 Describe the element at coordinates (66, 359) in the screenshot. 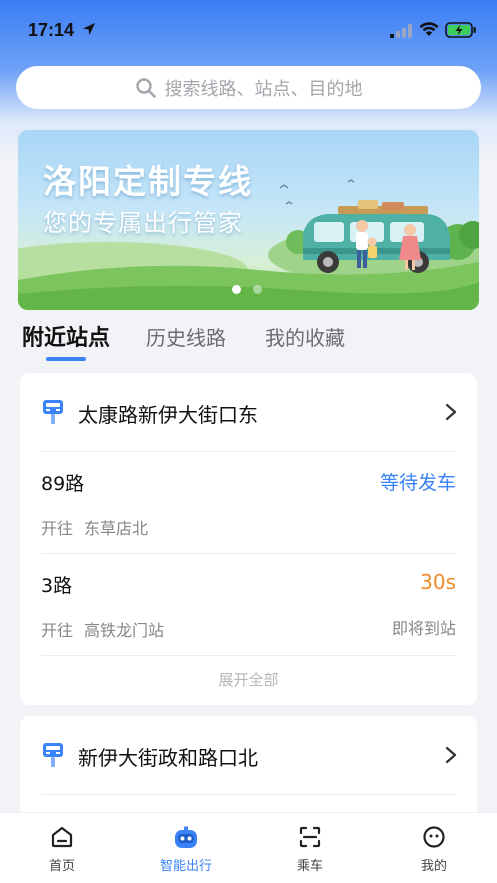

I see `active-tab-indicator` at that location.